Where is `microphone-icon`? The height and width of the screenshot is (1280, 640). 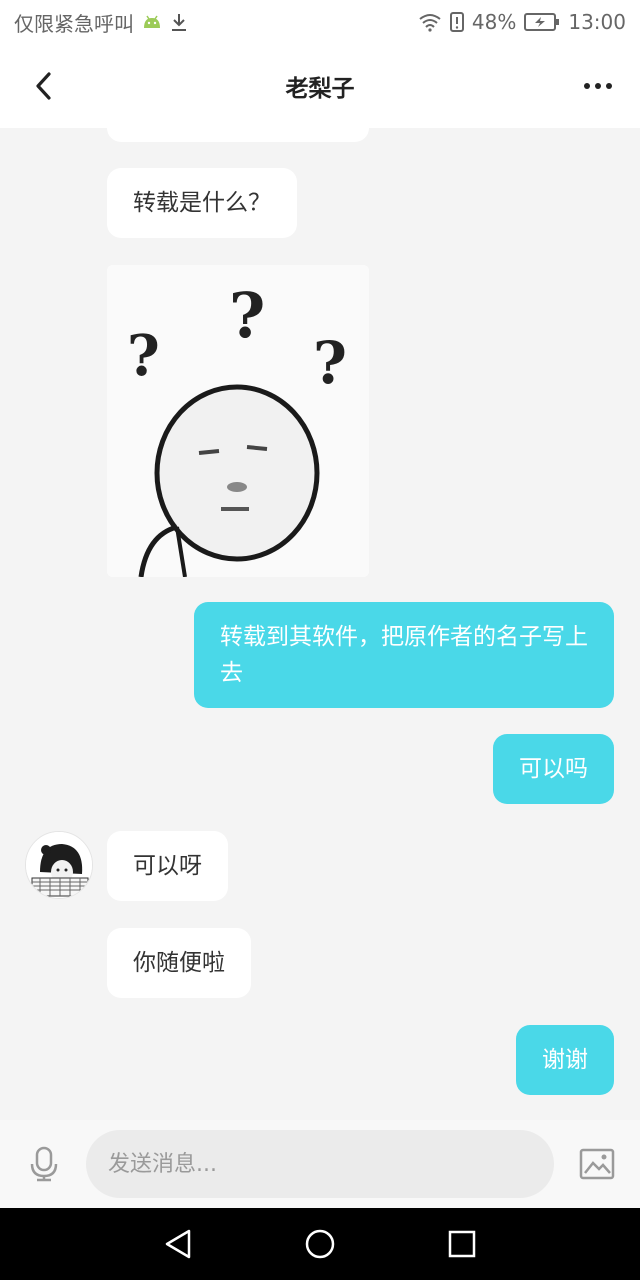 microphone-icon is located at coordinates (44, 1164).